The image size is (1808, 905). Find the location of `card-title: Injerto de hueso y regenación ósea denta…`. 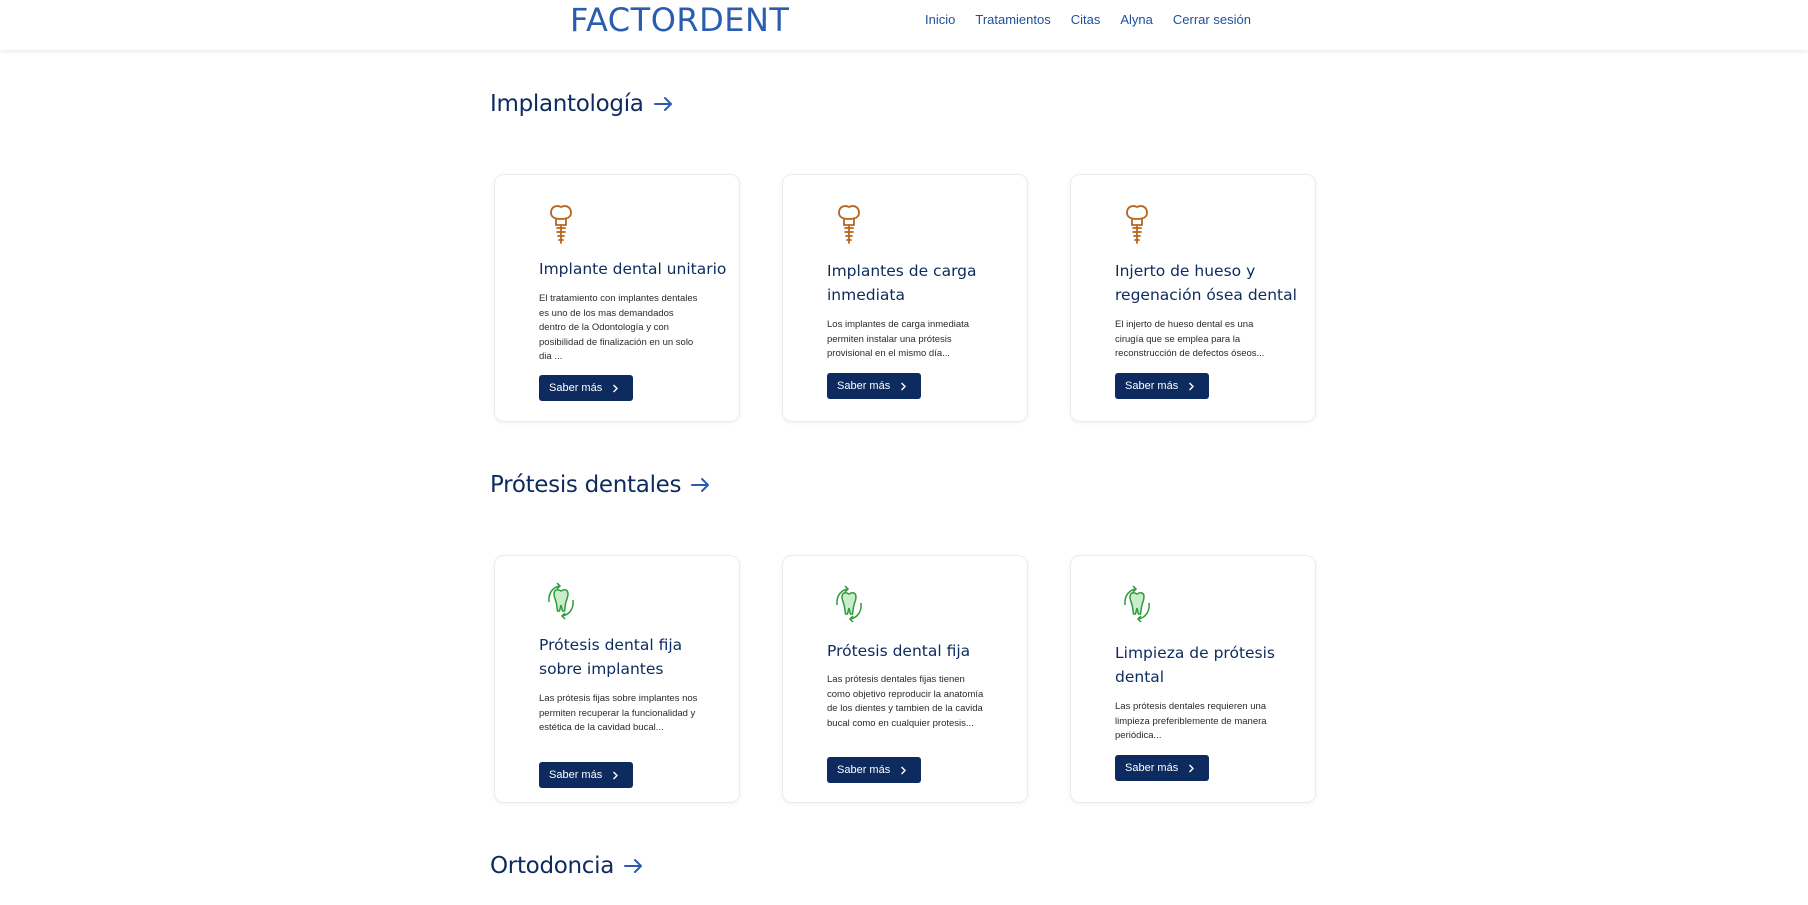

card-title: Injerto de hueso y regenación ósea denta… is located at coordinates (1206, 283).